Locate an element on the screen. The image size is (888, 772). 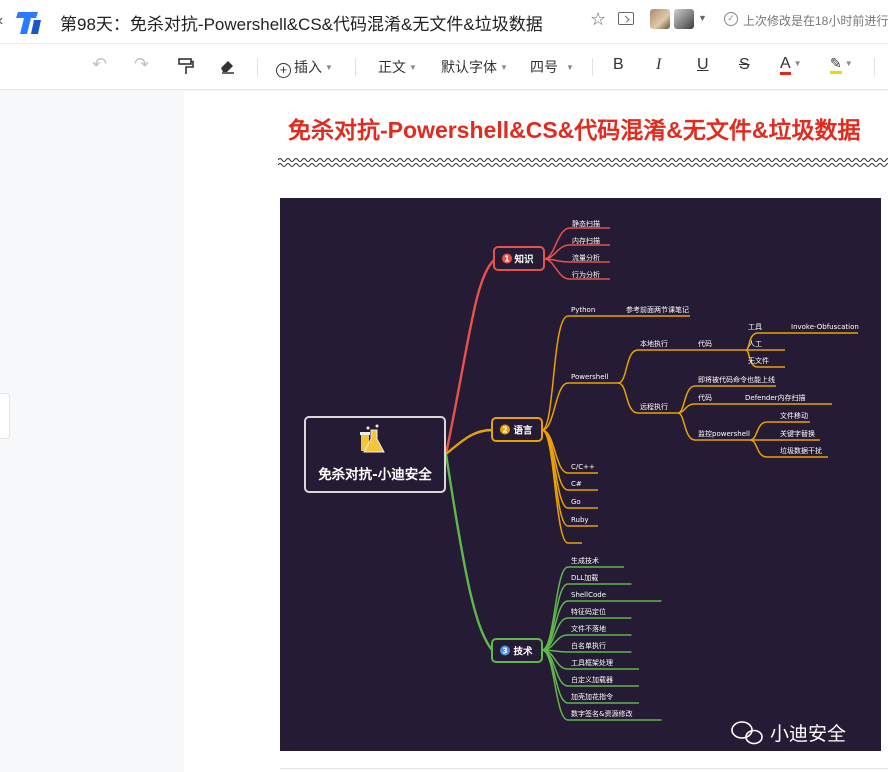
leaf: 加壳加花指令 is located at coordinates (592, 696).